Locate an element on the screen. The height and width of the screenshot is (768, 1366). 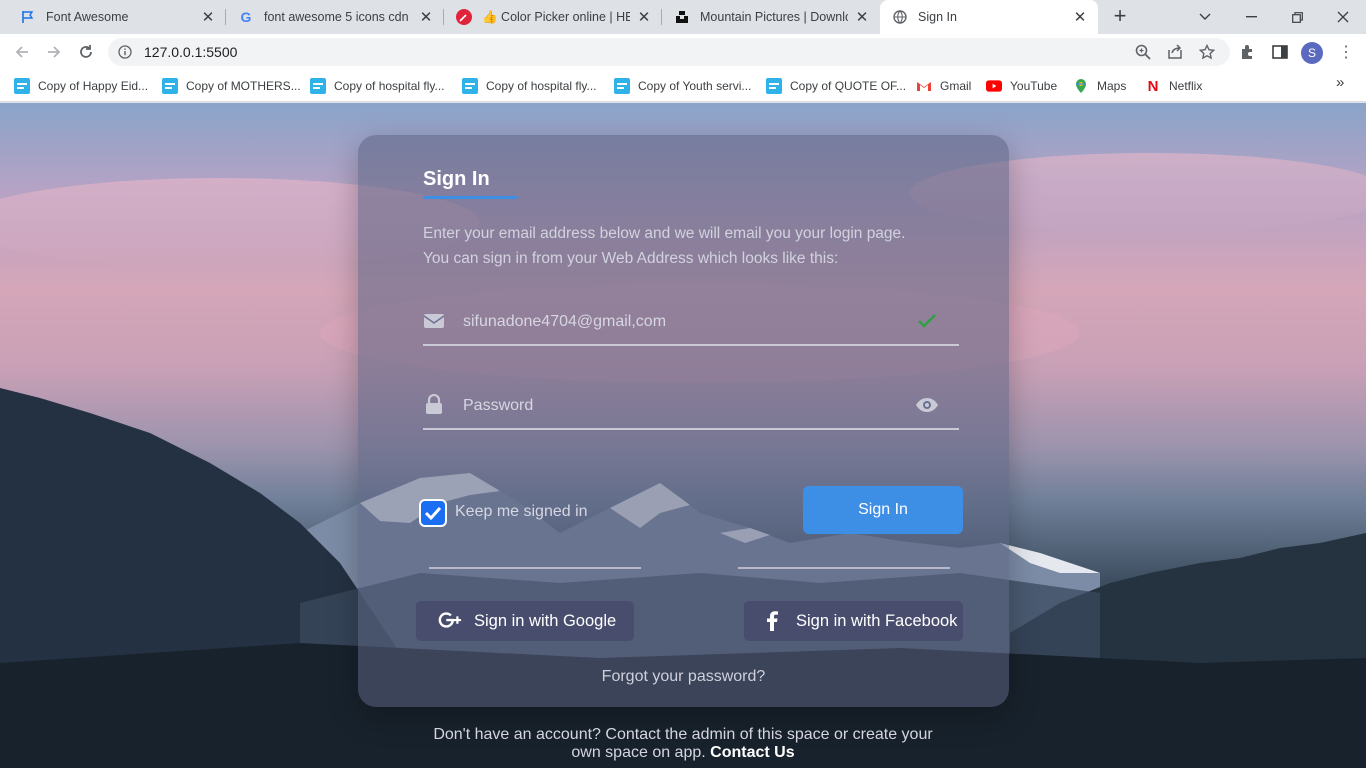
restore-button is located at coordinates (1297, 17).